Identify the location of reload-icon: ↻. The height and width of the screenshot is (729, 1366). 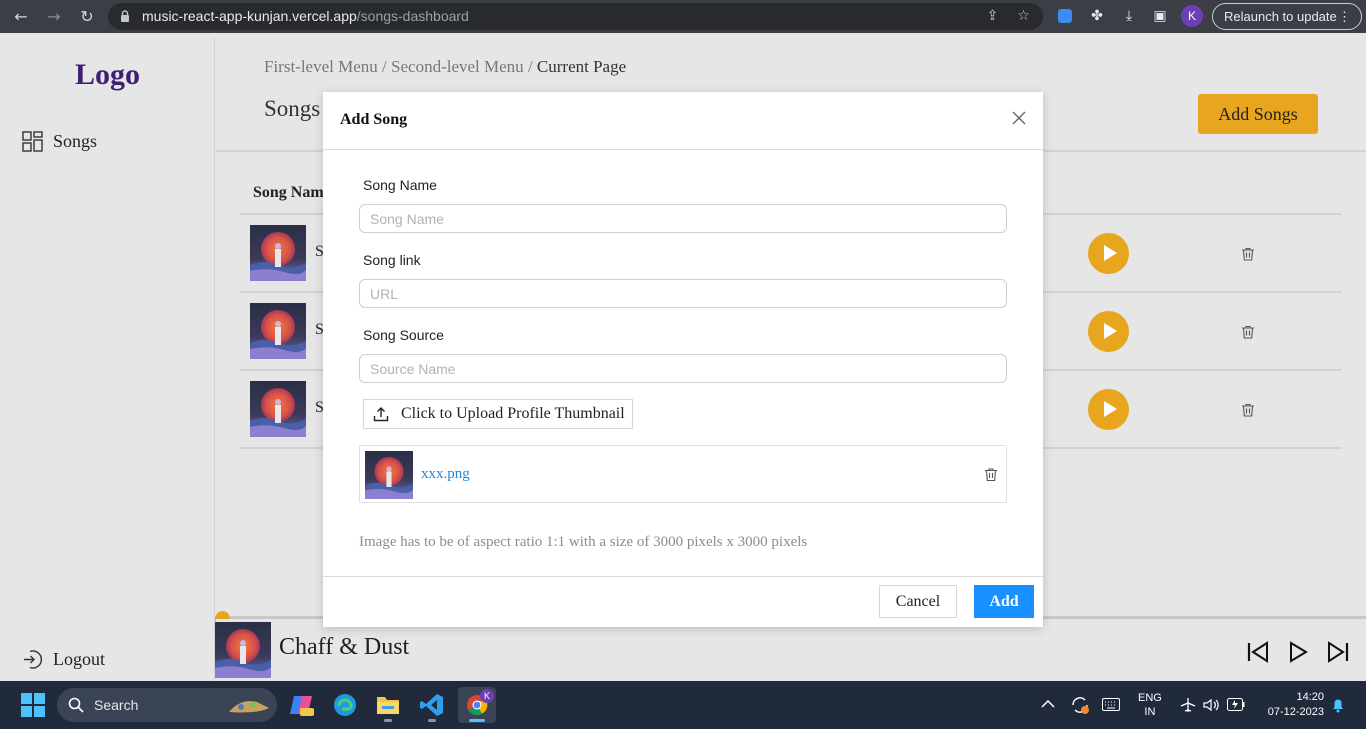
(87, 17).